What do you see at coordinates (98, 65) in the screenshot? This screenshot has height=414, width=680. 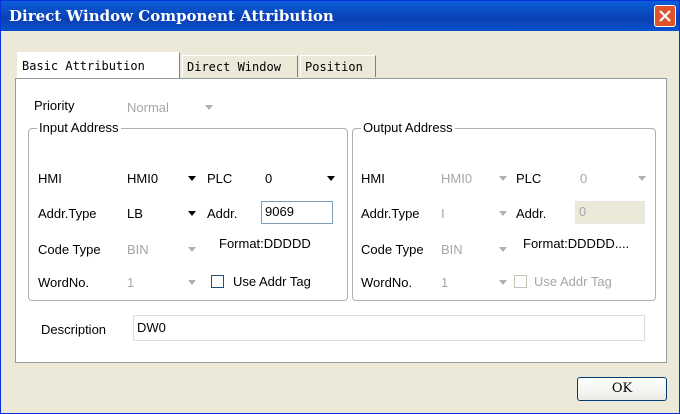 I see `tab-basic-attribution: Basic Attribution` at bounding box center [98, 65].